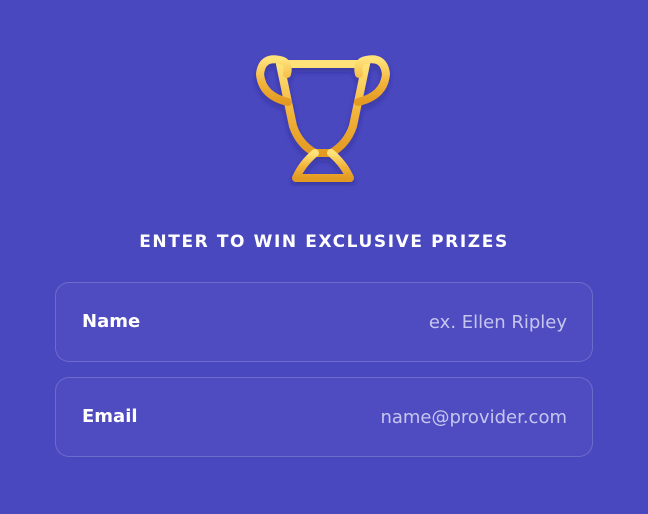 The height and width of the screenshot is (514, 648). I want to click on name-field: Name, so click(324, 322).